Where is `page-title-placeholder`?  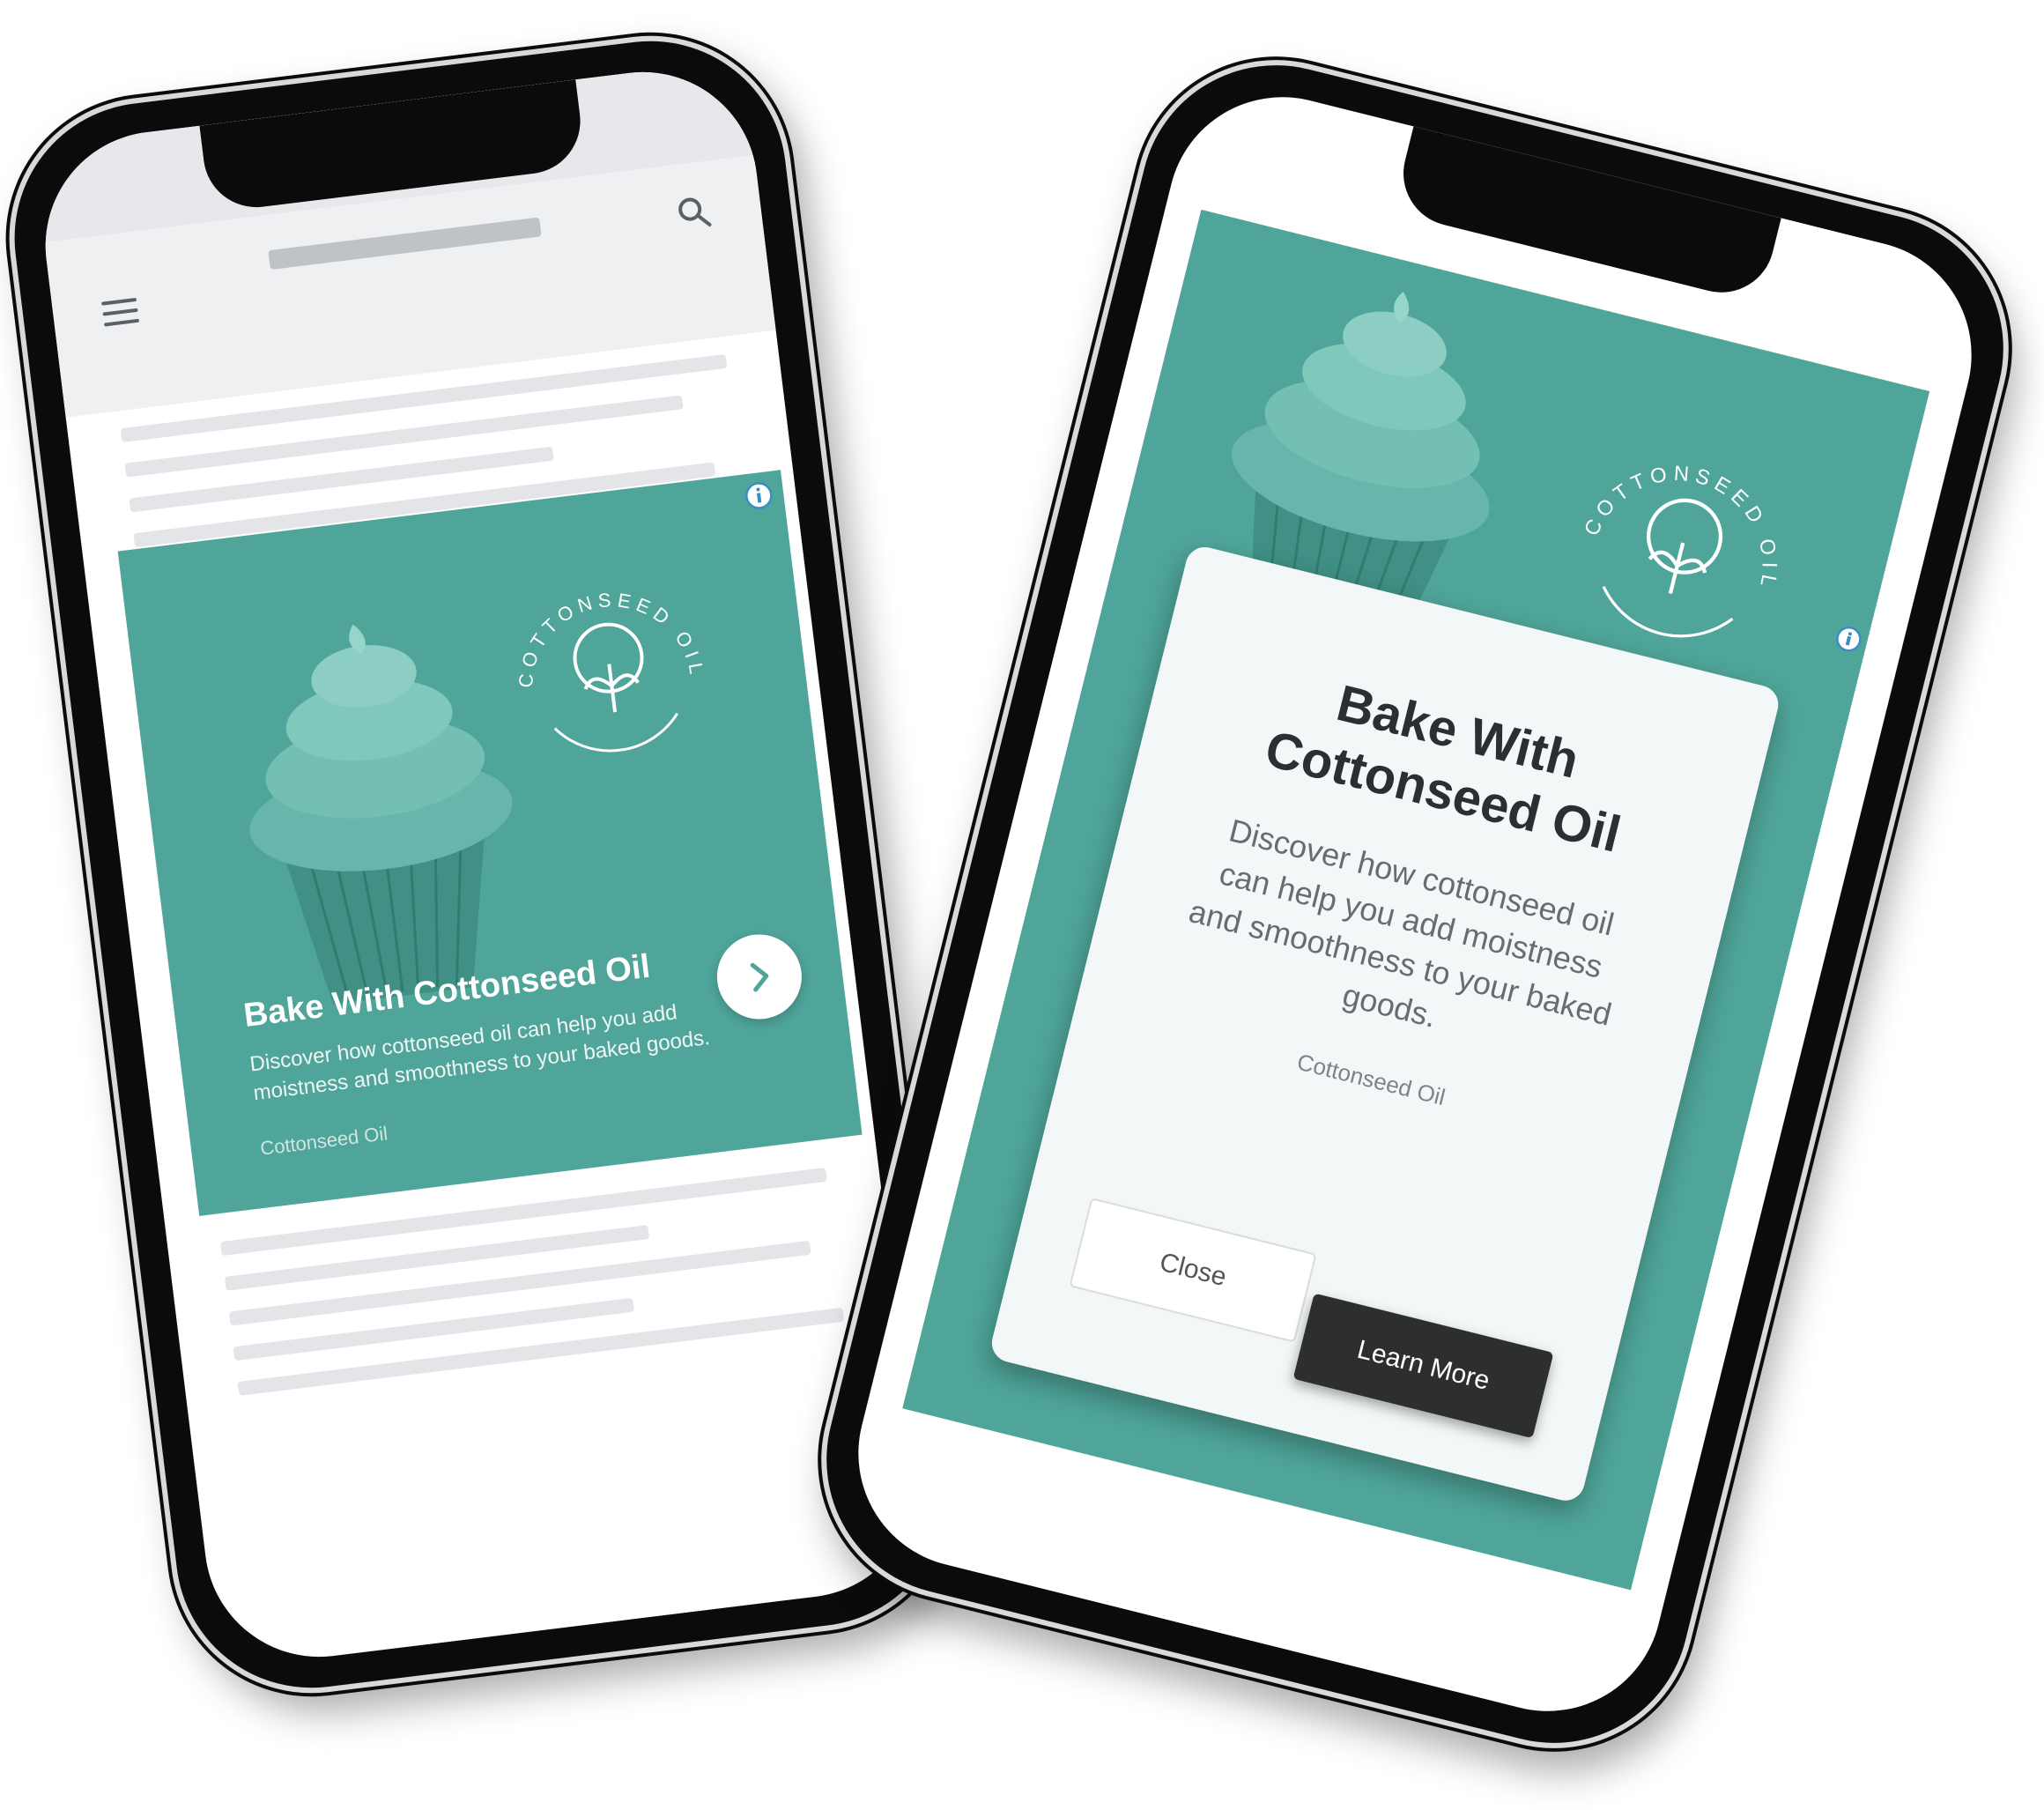
page-title-placeholder is located at coordinates (405, 244).